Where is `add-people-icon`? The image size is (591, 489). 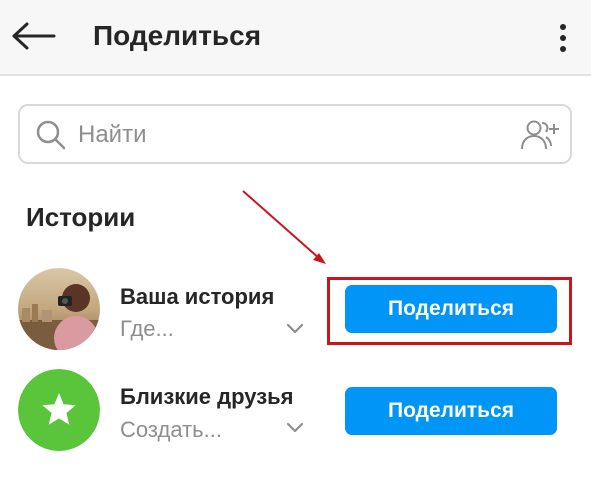
add-people-icon is located at coordinates (540, 135).